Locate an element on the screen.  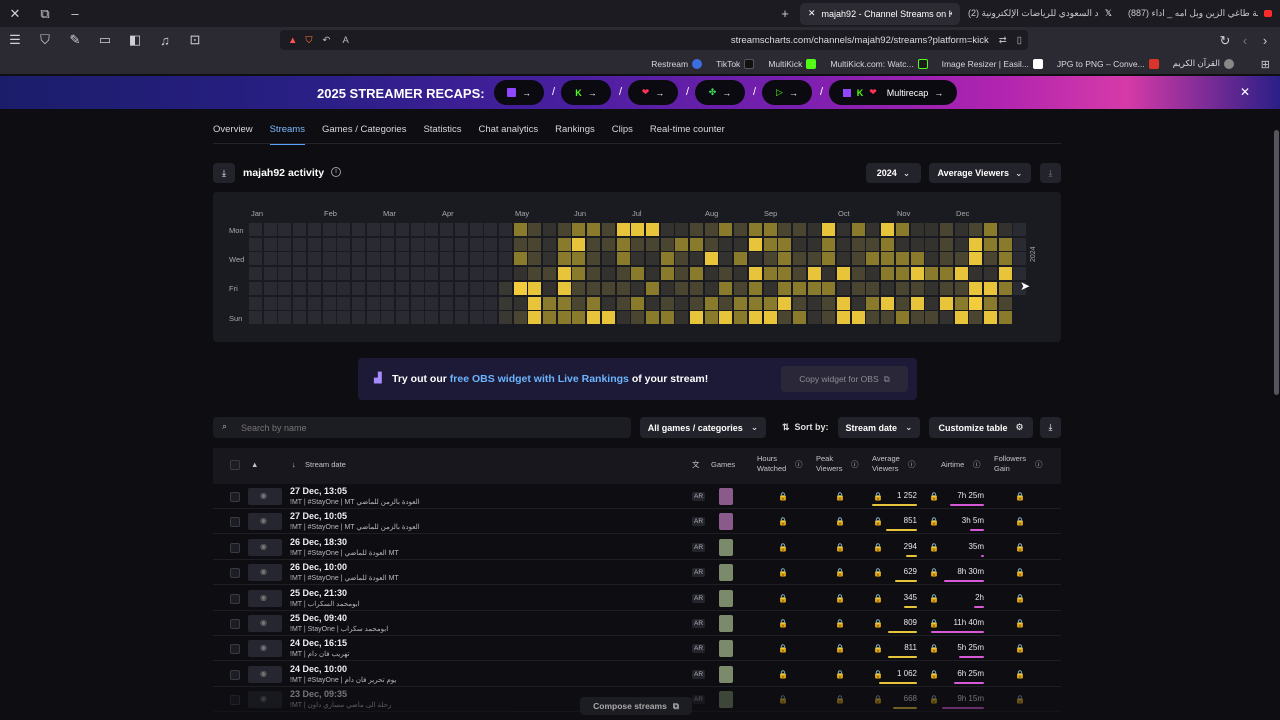
select-all-checkbox is located at coordinates (235, 465).